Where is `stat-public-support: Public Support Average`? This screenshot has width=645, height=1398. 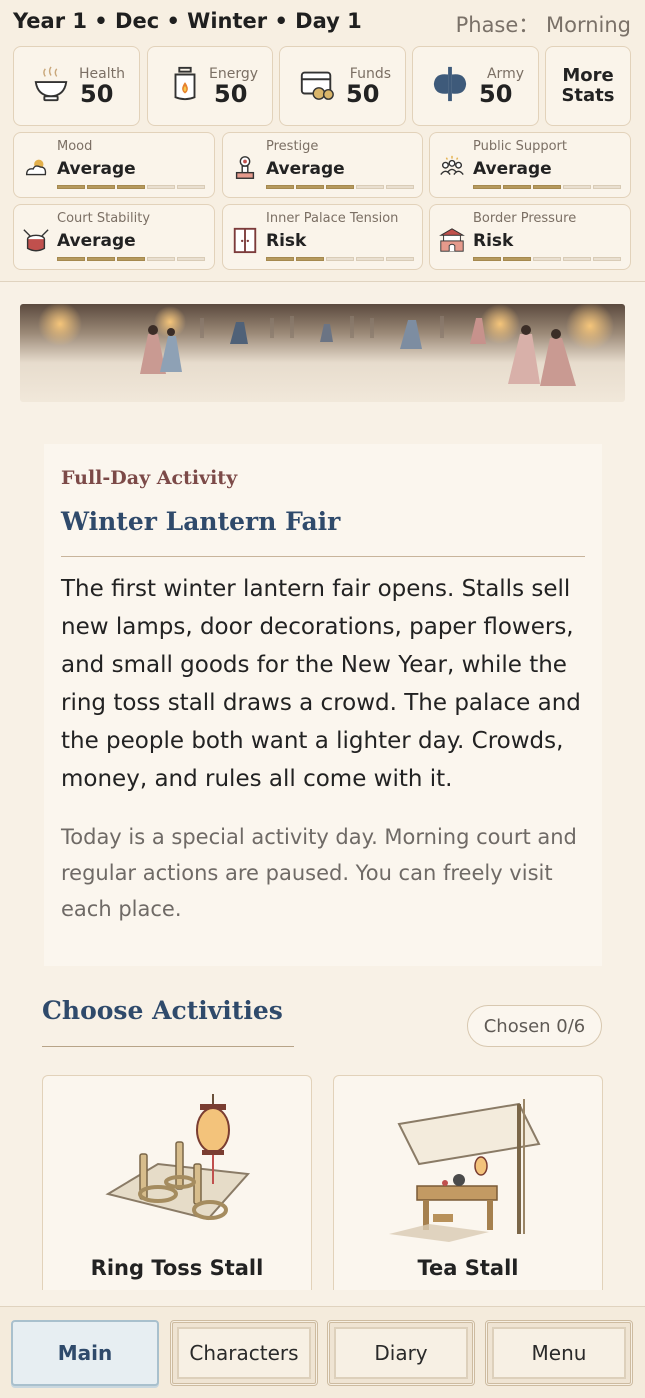
stat-public-support: Public Support Average is located at coordinates (530, 165).